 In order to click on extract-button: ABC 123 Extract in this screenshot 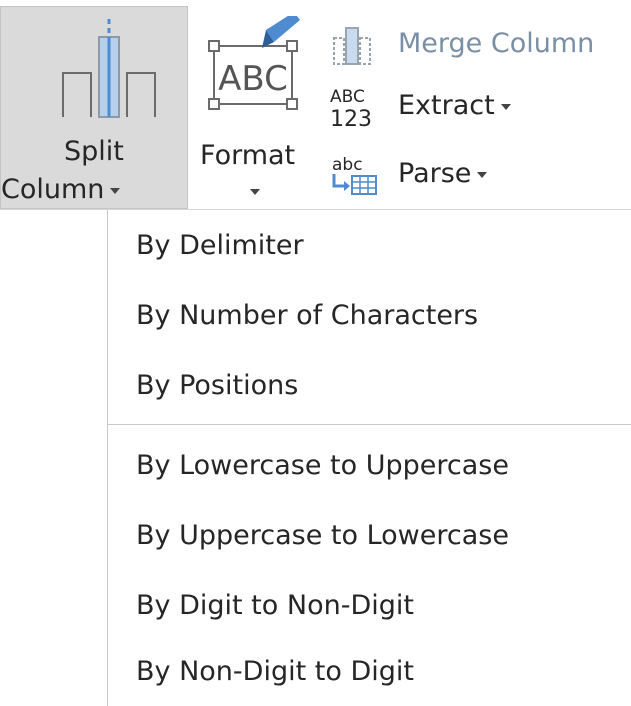, I will do `click(476, 107)`.